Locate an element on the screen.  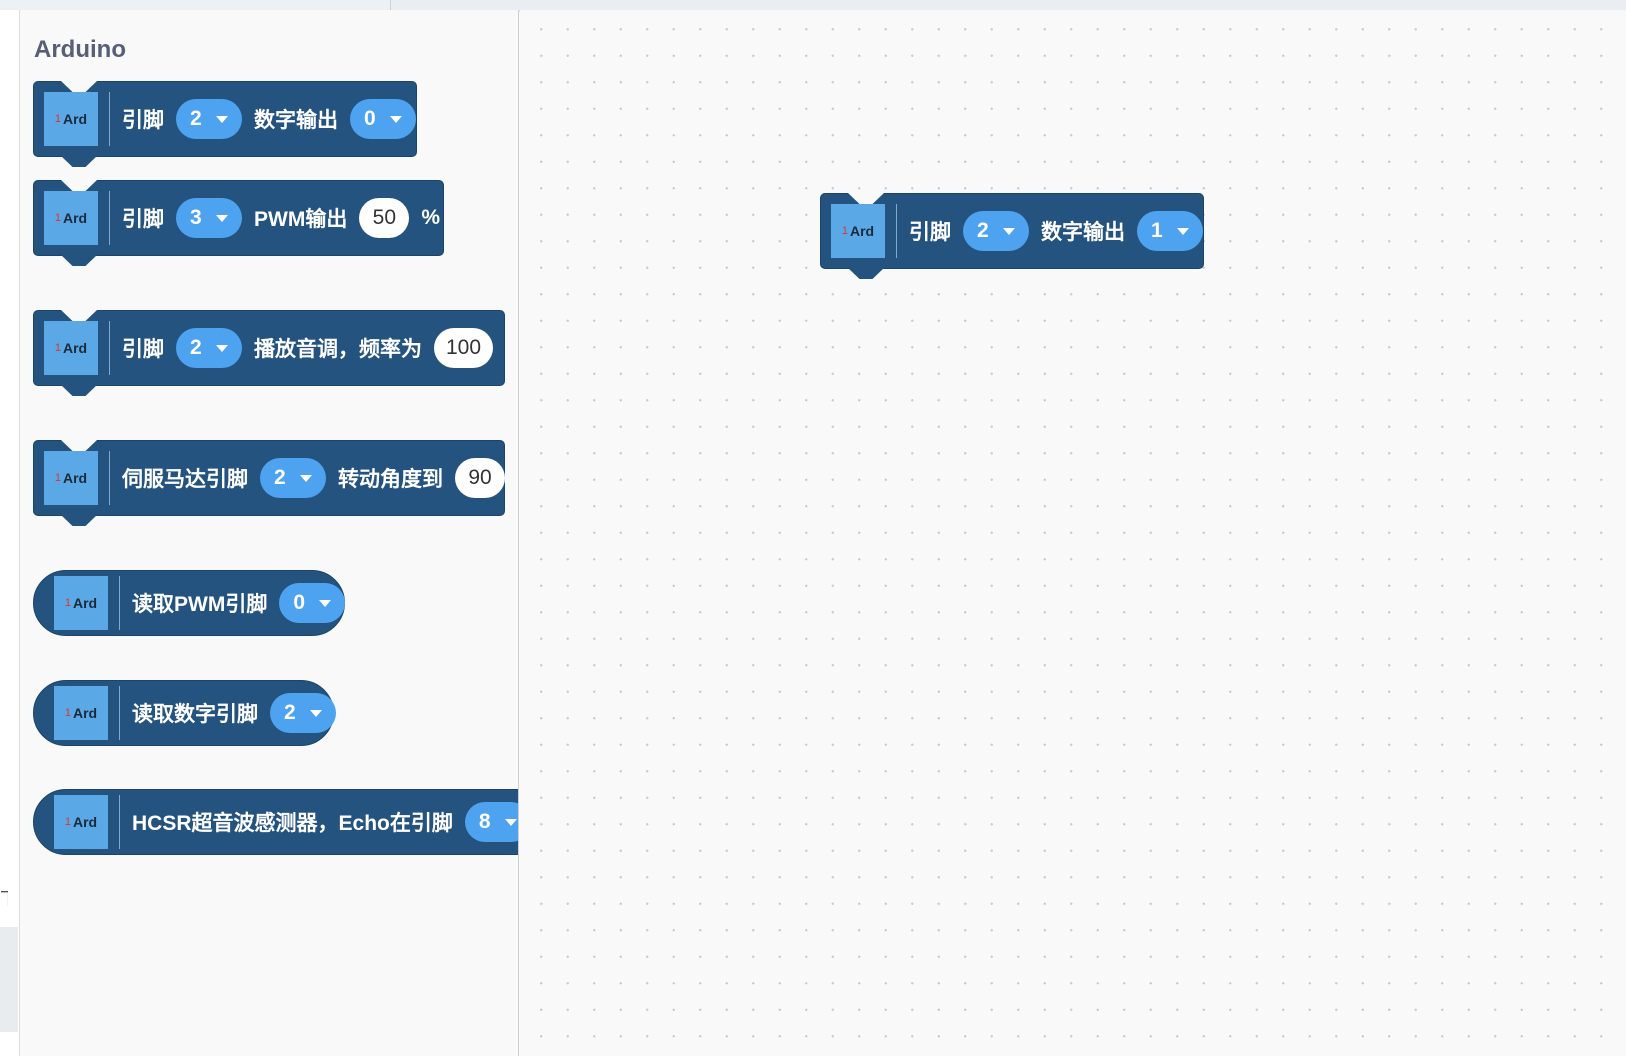
digital-write-block: 1 Ard 引脚 2 数字输出 0 is located at coordinates (225, 124).